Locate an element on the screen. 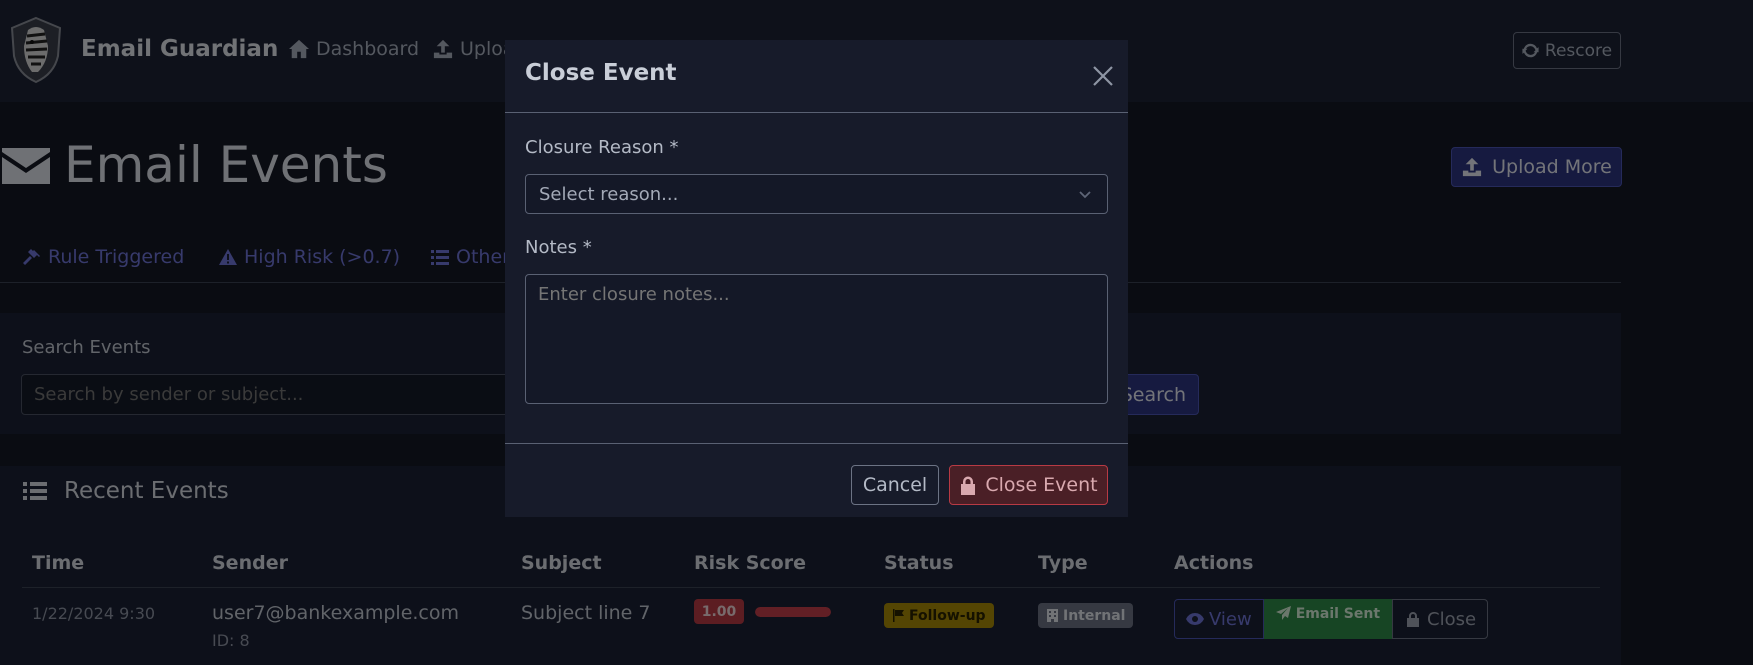 The width and height of the screenshot is (1753, 665). modal-title: Close Event is located at coordinates (601, 73).